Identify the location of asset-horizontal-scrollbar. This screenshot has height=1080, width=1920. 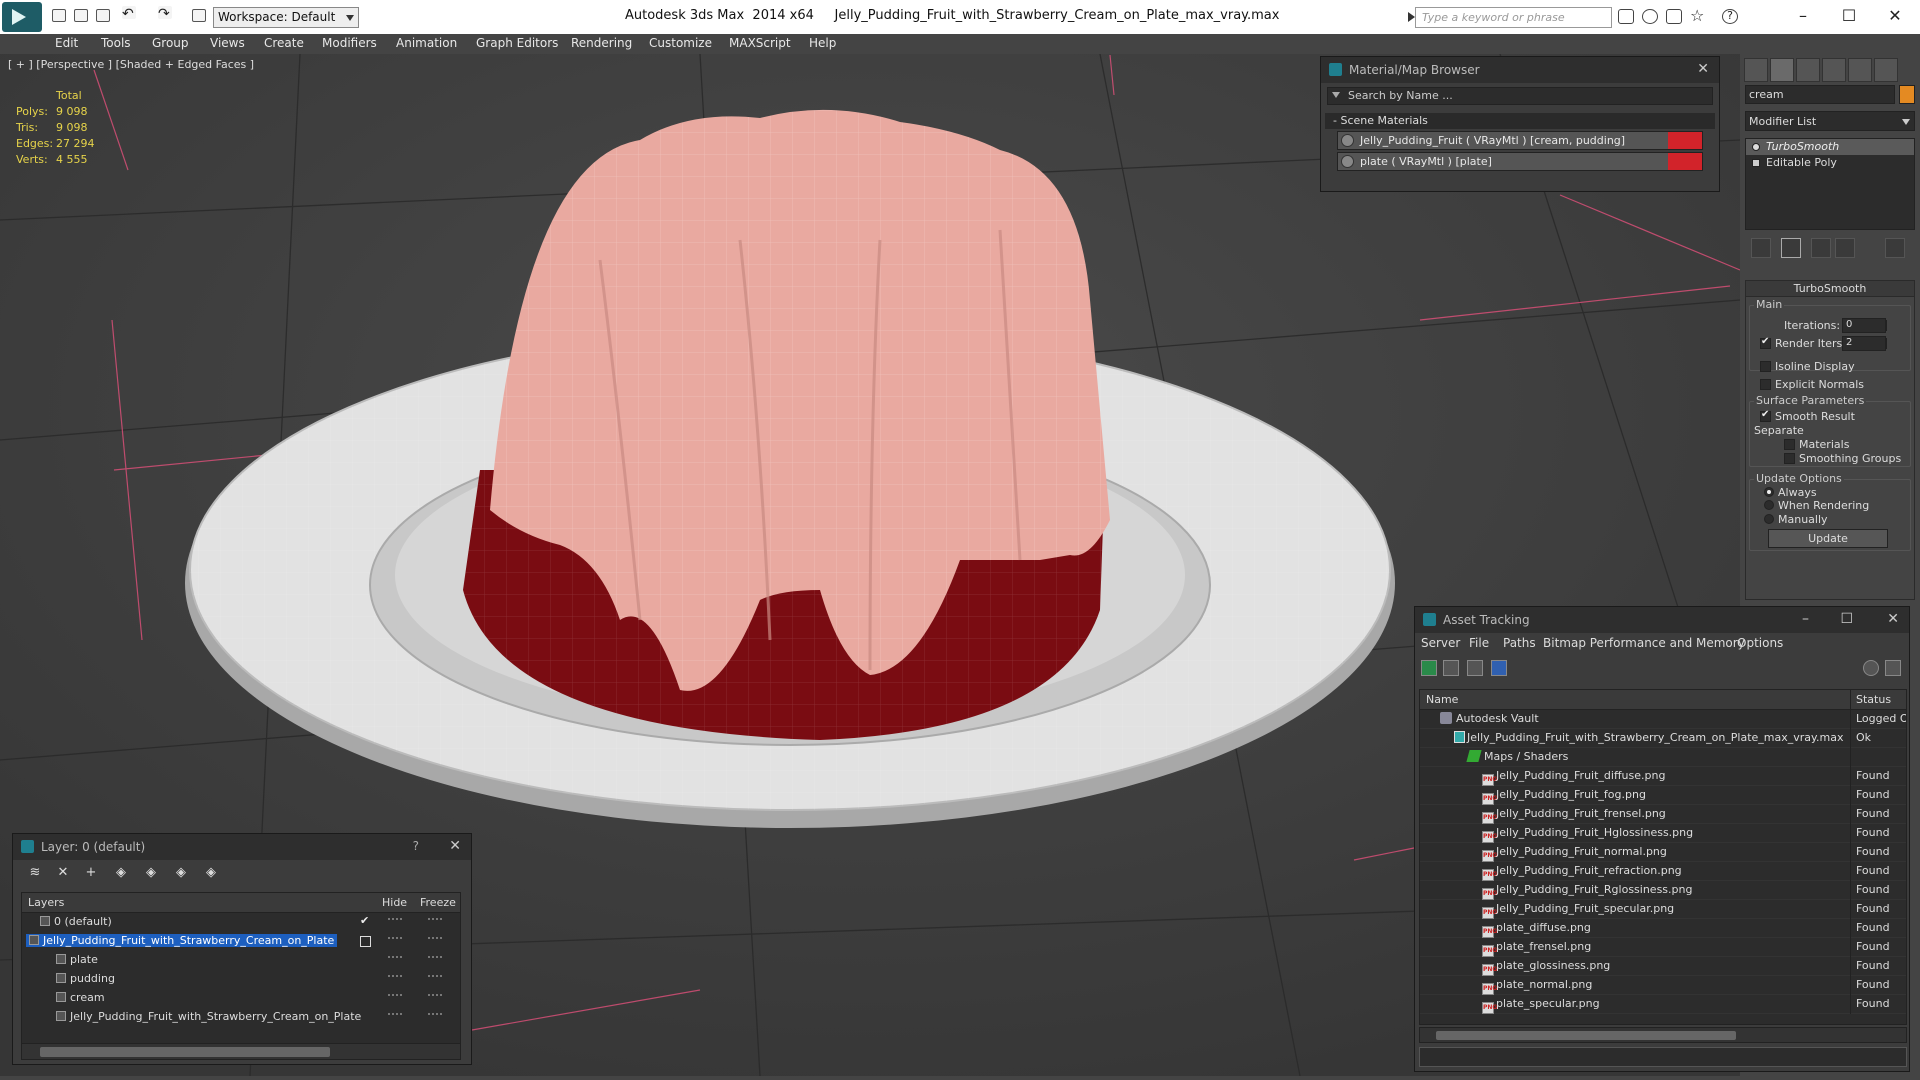
(1663, 1035).